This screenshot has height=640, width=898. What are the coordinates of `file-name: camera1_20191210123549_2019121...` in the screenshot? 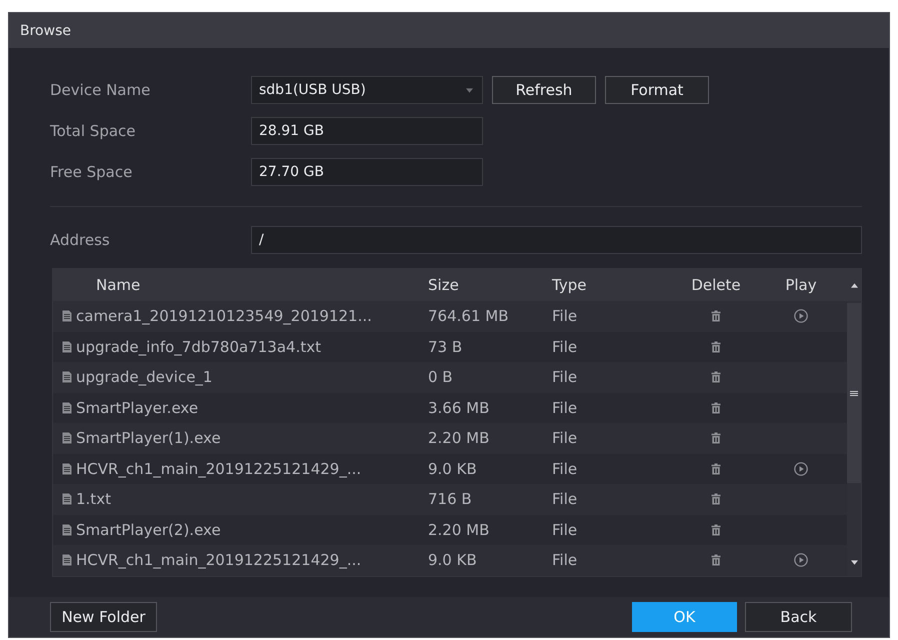 It's located at (224, 316).